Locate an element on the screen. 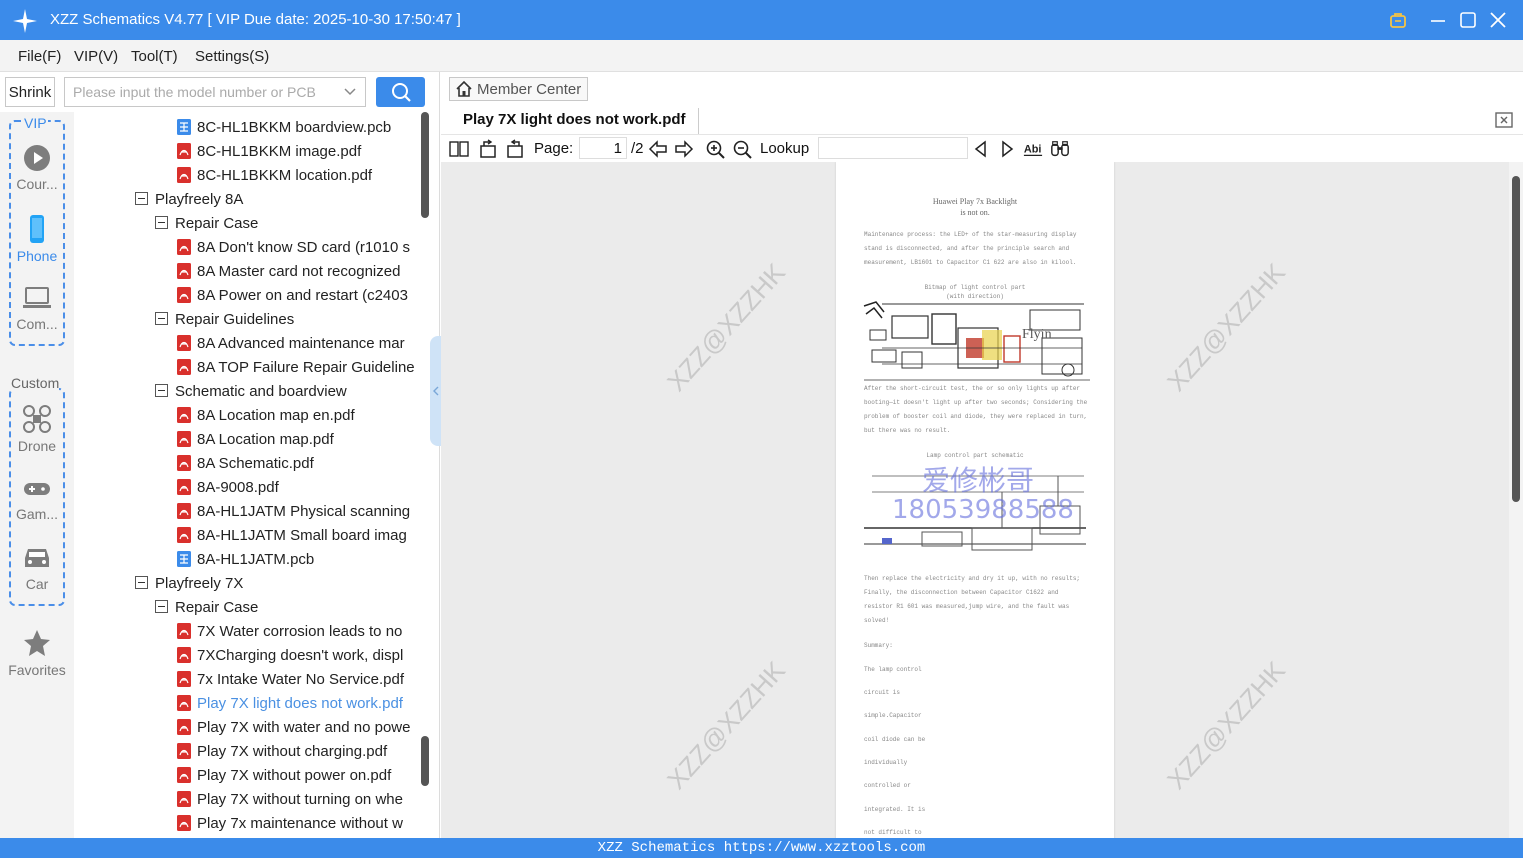  tree-file: 7X Water corrosion leads to no is located at coordinates (289, 632).